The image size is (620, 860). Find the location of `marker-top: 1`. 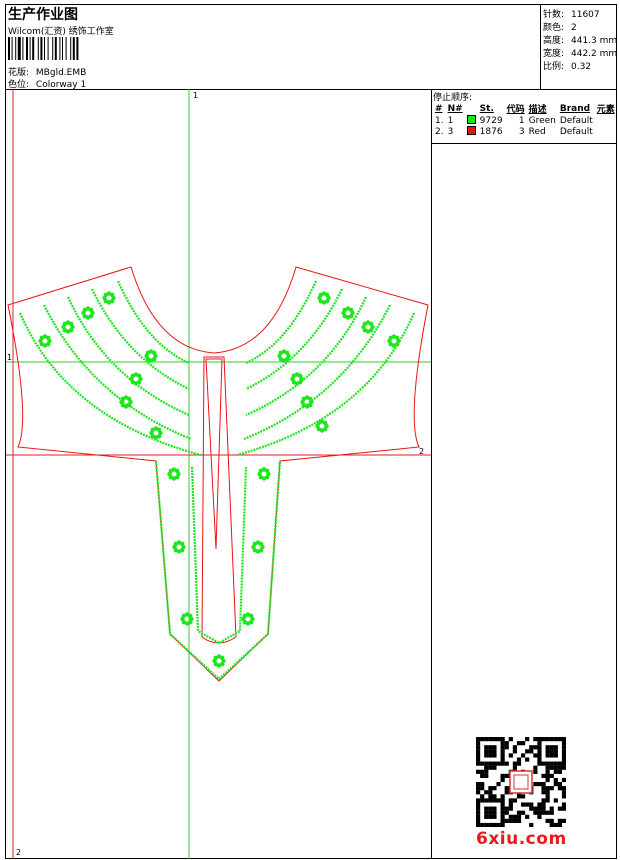

marker-top: 1 is located at coordinates (196, 95).